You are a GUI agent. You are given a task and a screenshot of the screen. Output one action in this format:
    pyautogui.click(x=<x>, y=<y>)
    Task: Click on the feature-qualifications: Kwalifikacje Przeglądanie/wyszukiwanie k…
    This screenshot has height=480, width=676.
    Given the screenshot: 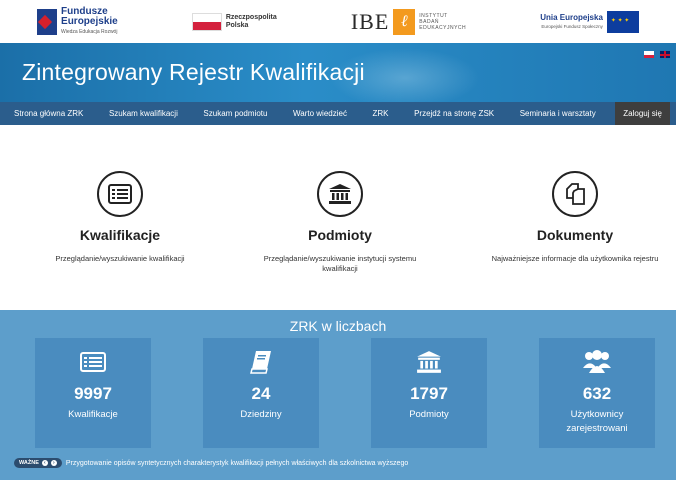 What is the action you would take?
    pyautogui.click(x=120, y=194)
    